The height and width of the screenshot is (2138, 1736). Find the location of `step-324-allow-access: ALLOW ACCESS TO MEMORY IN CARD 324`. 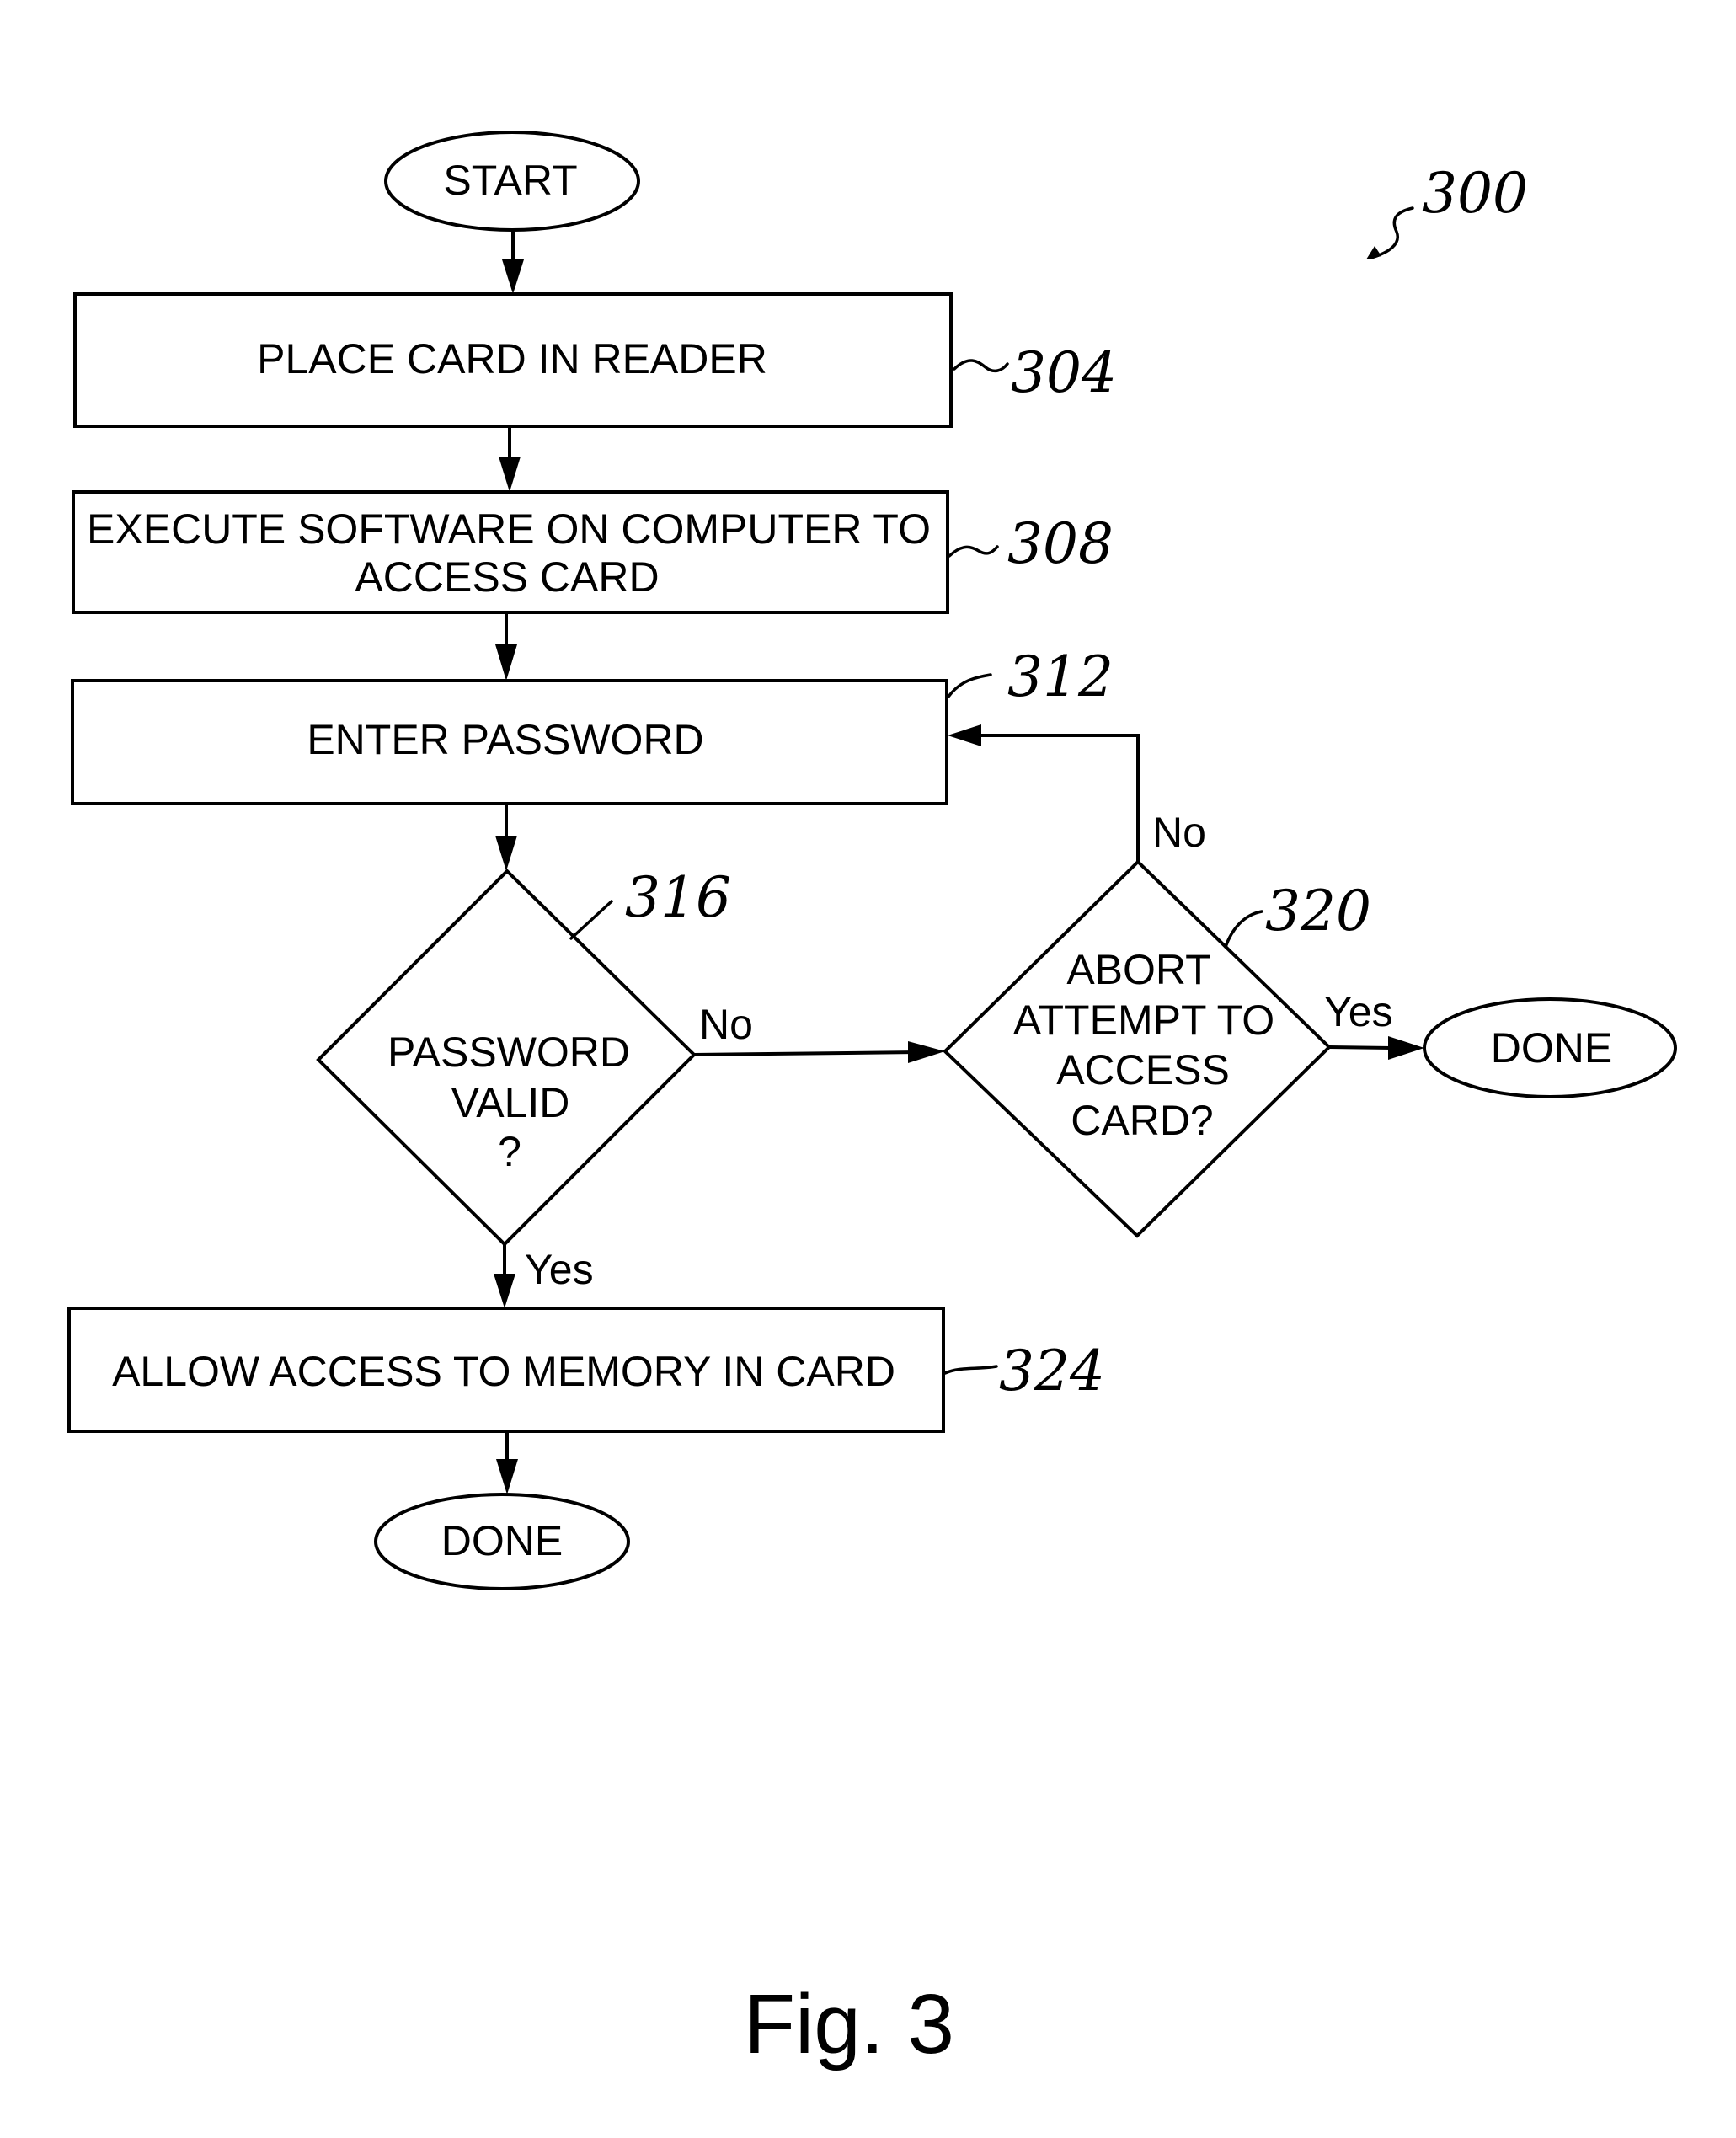

step-324-allow-access: ALLOW ACCESS TO MEMORY IN CARD 324 is located at coordinates (586, 1370).